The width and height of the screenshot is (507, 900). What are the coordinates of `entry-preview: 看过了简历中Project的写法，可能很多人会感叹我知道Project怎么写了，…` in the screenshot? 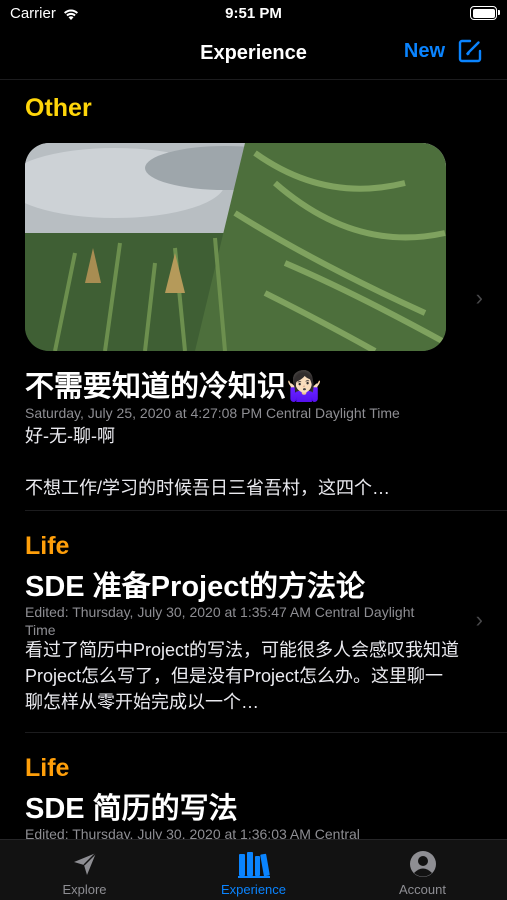 It's located at (242, 676).